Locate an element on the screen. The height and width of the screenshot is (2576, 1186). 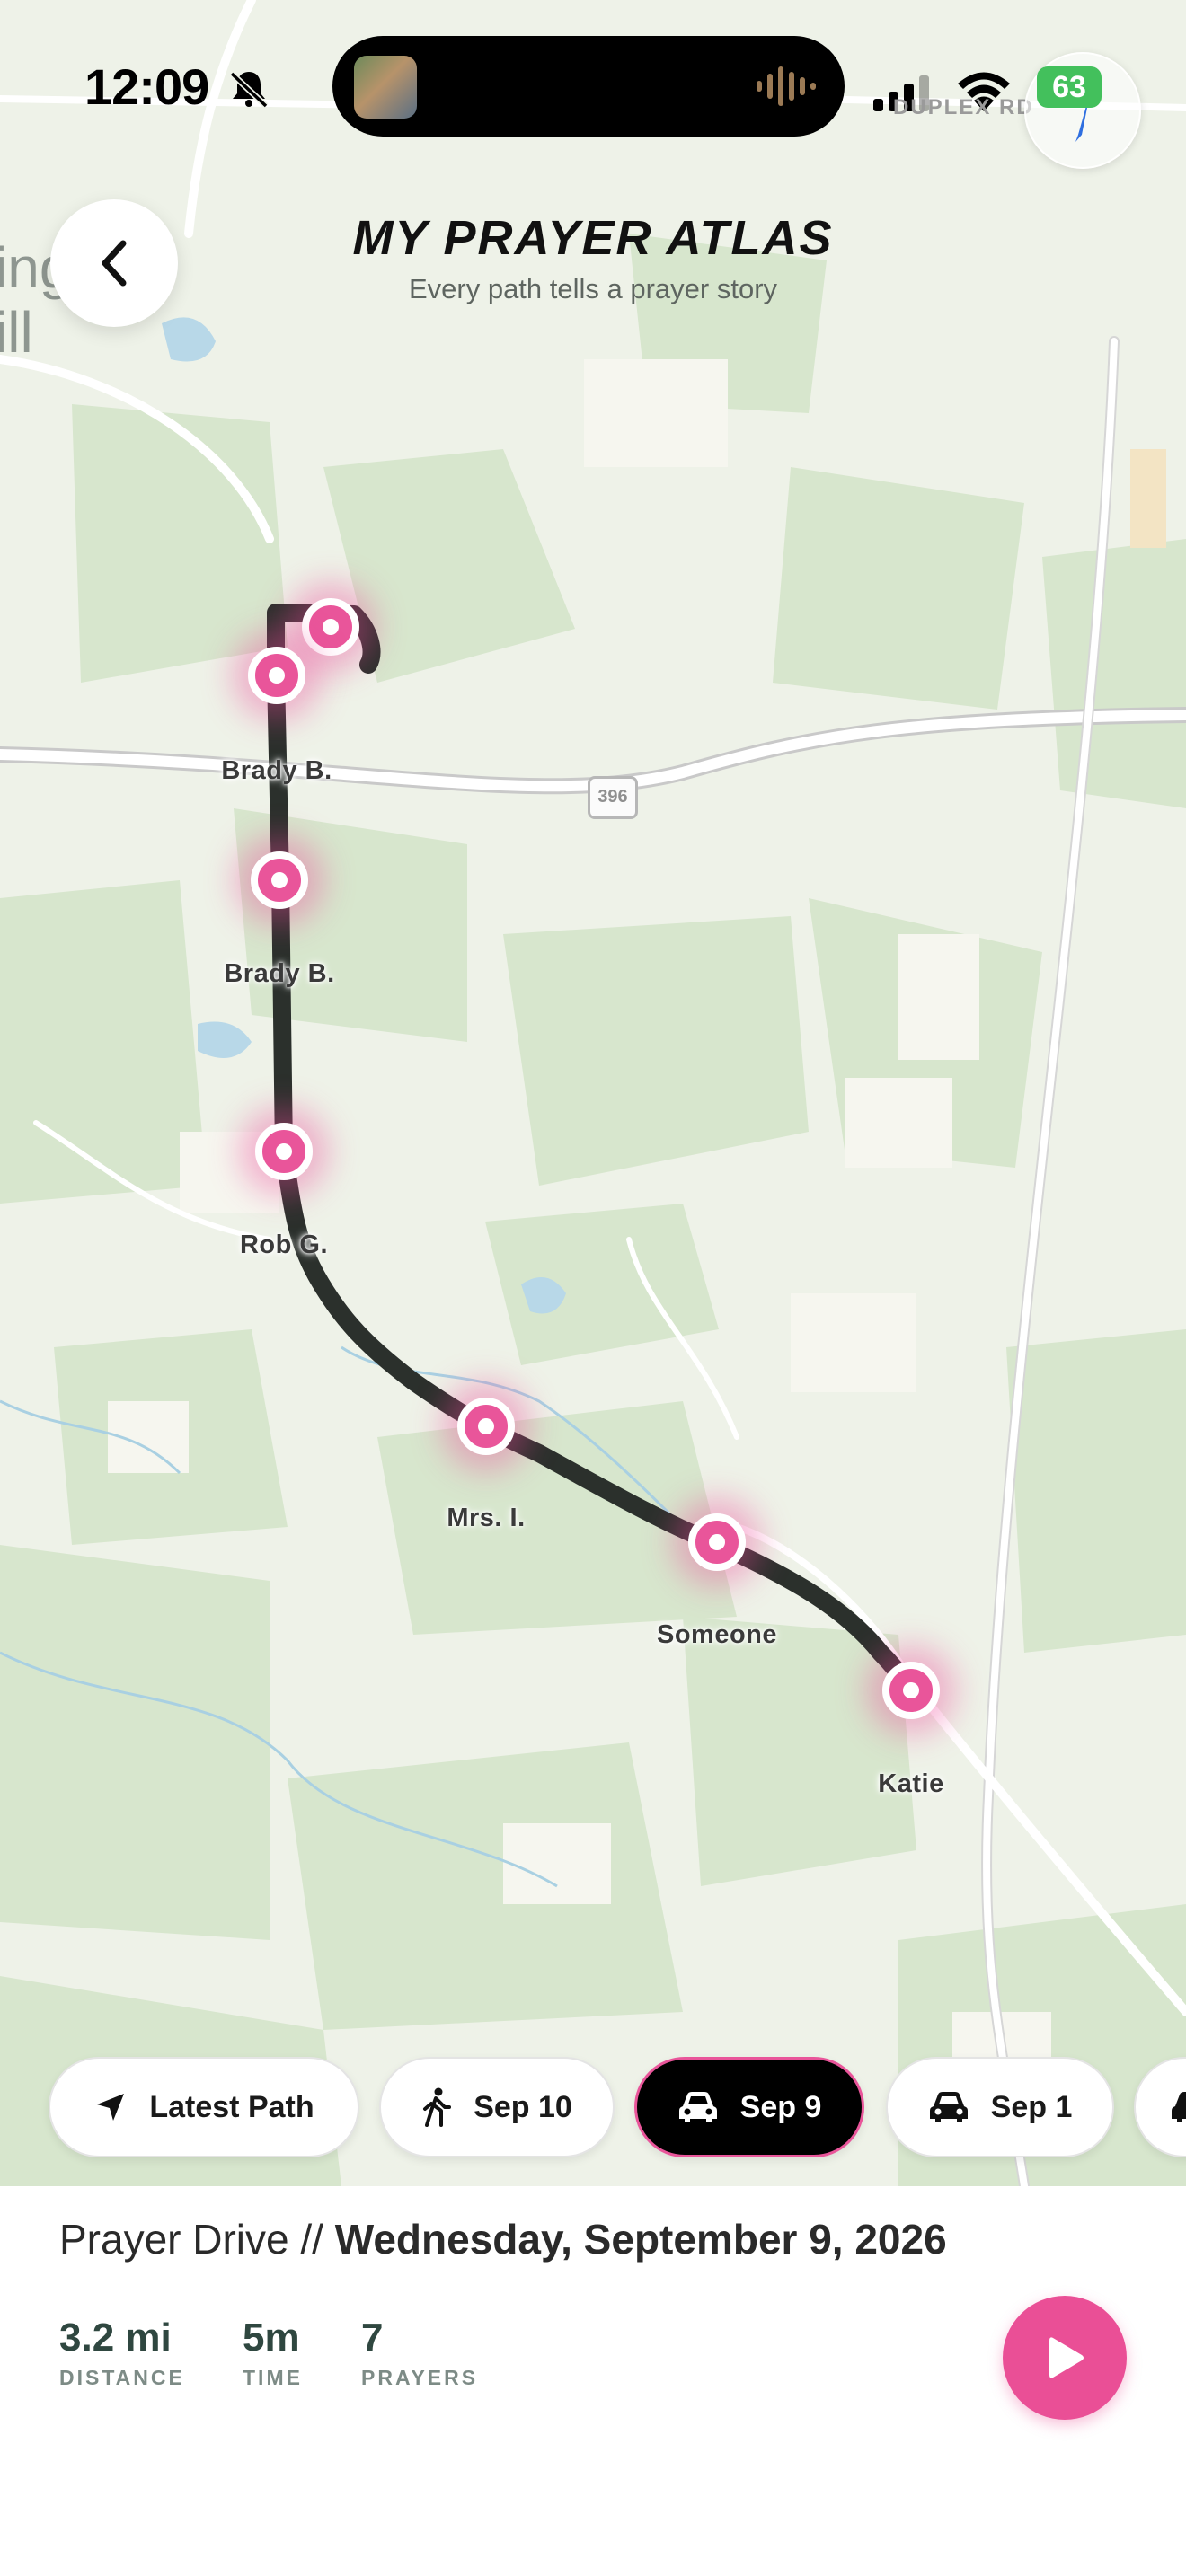
filter-chip-latest-path: Latest Path is located at coordinates (204, 2107).